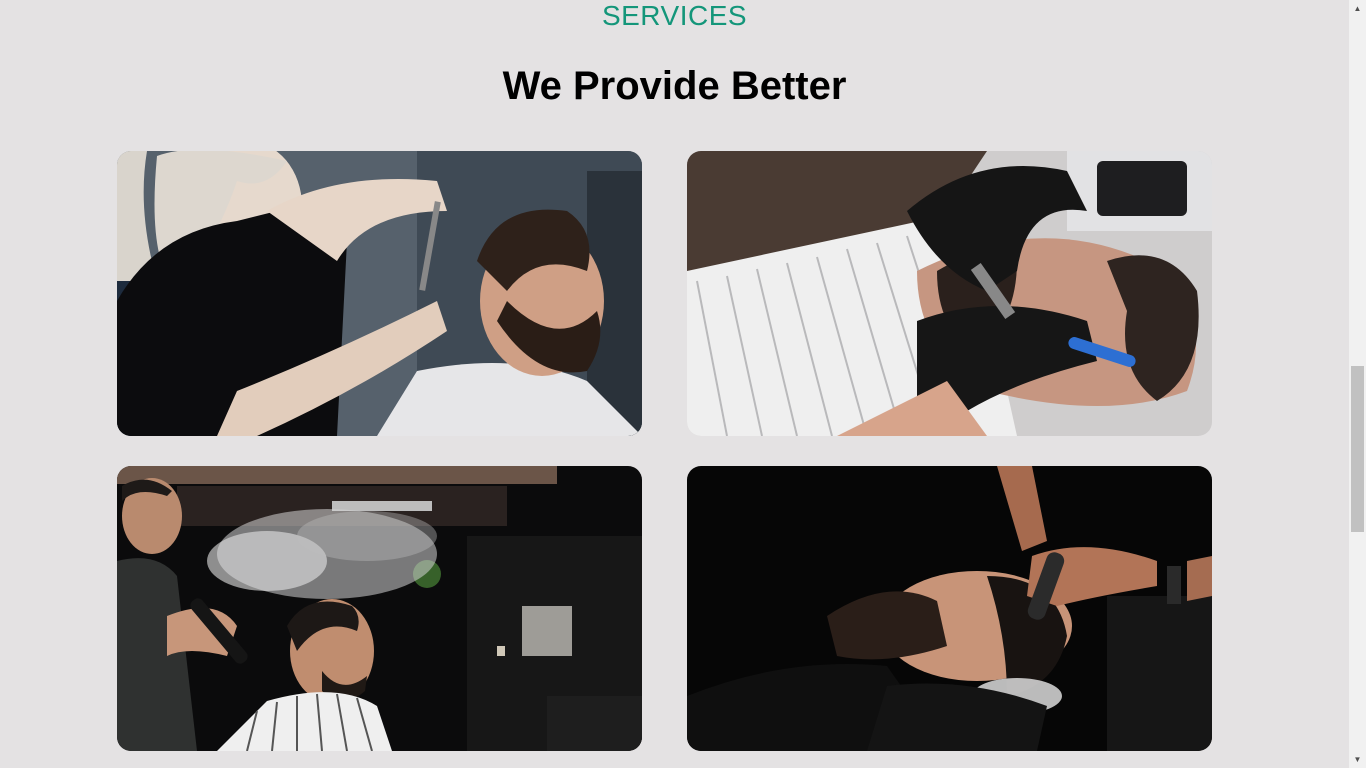  What do you see at coordinates (1357, 759) in the screenshot?
I see `scroll-down-arrow-icon: ▼` at bounding box center [1357, 759].